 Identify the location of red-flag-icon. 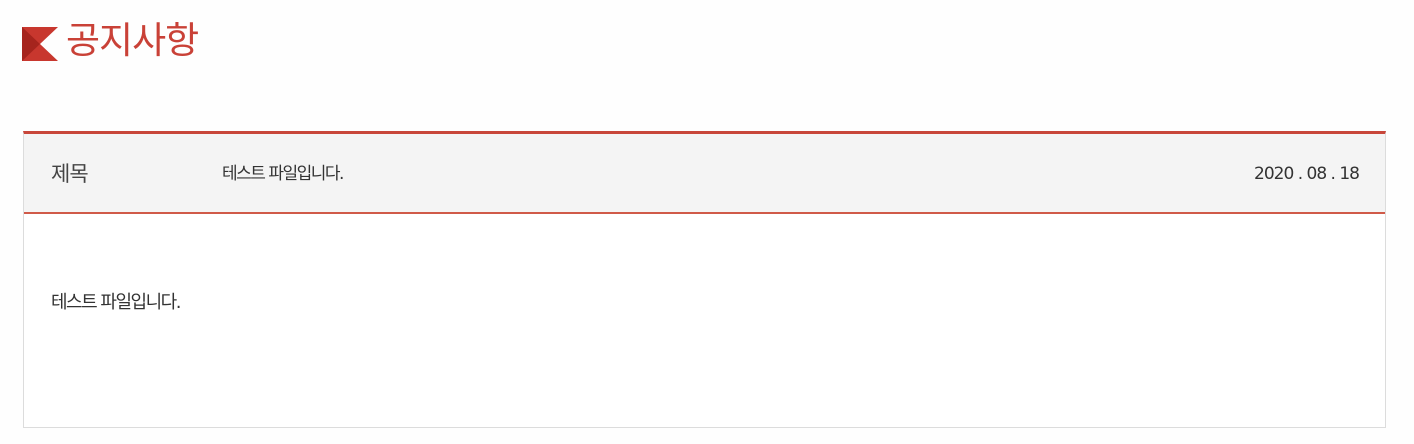
(40, 44).